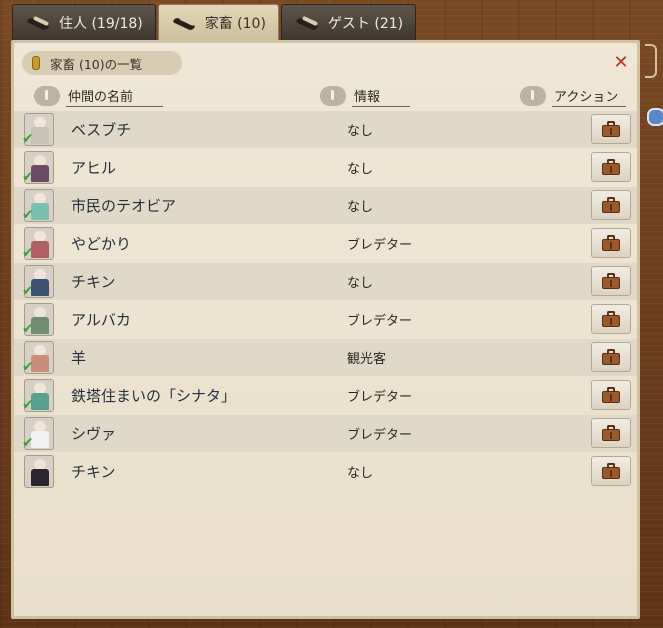 This screenshot has width=663, height=628. I want to click on list-item: ✔ やどかり ブレデター, so click(325, 243).